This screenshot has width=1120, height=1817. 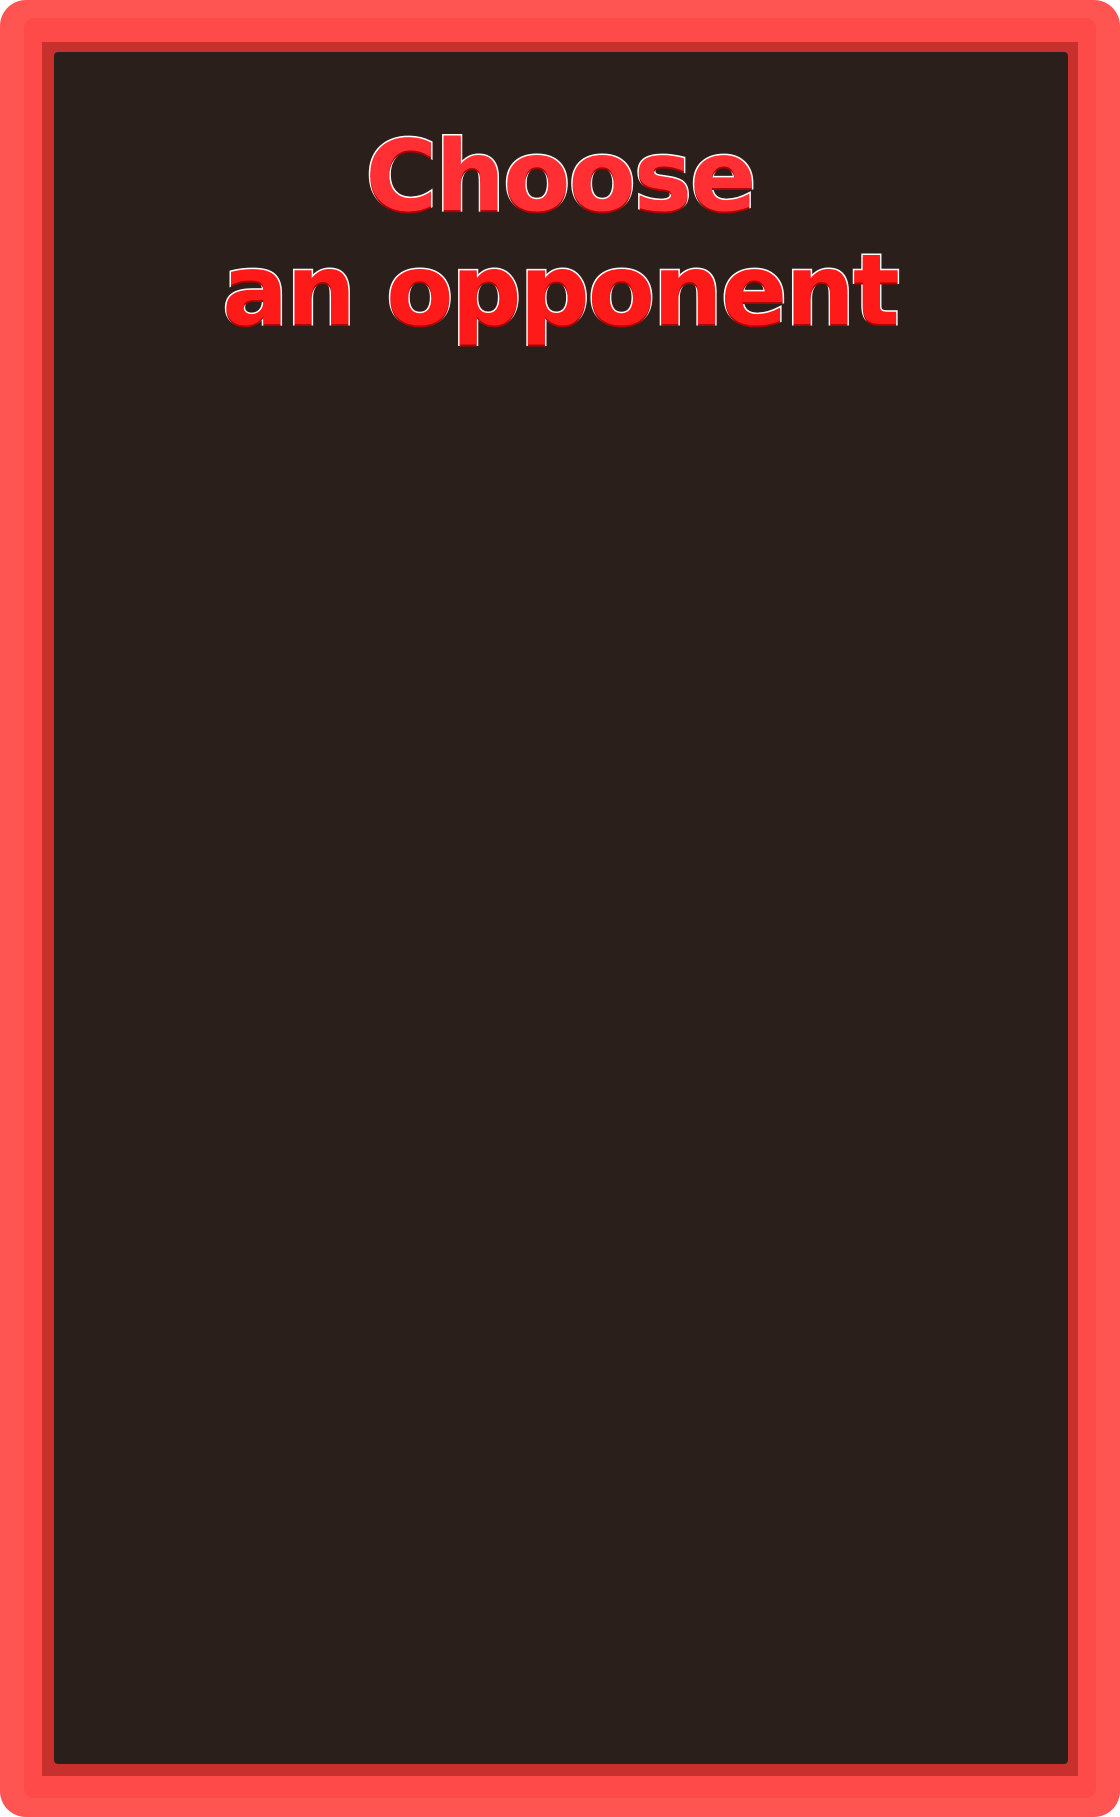 What do you see at coordinates (561, 177) in the screenshot?
I see `title-line-1: Choose` at bounding box center [561, 177].